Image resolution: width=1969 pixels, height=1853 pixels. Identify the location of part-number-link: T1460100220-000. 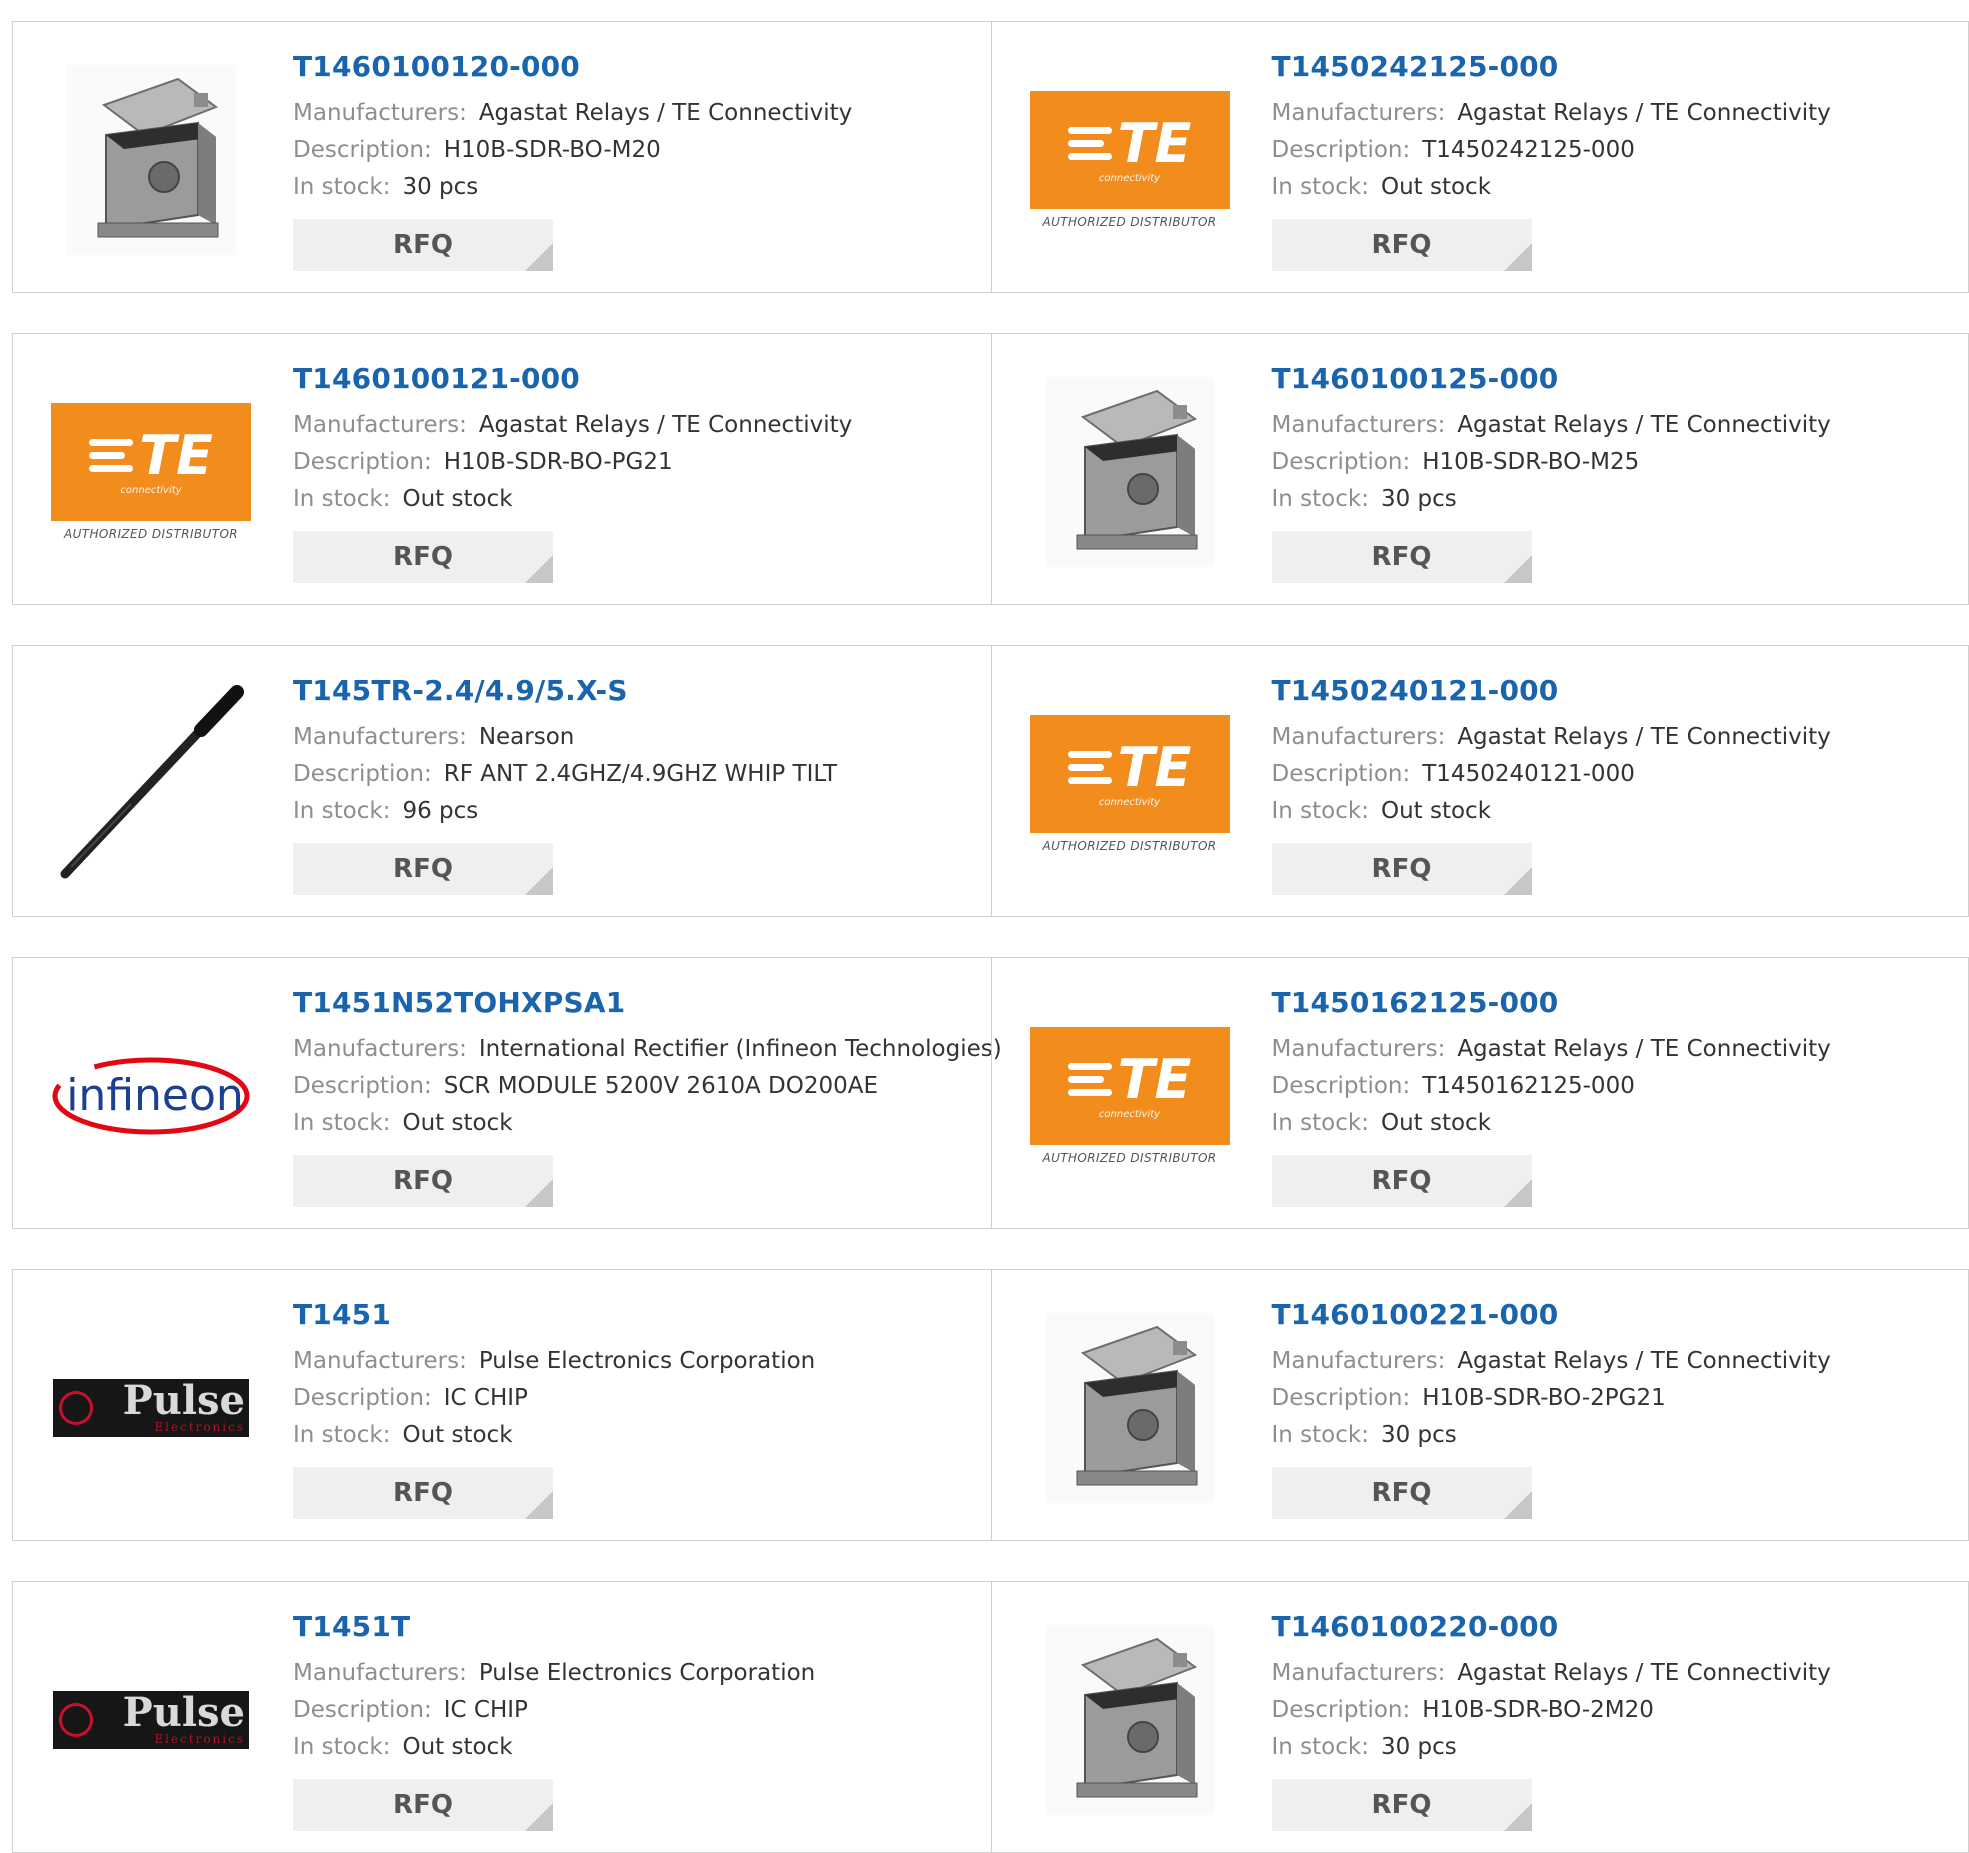
(1551, 1626).